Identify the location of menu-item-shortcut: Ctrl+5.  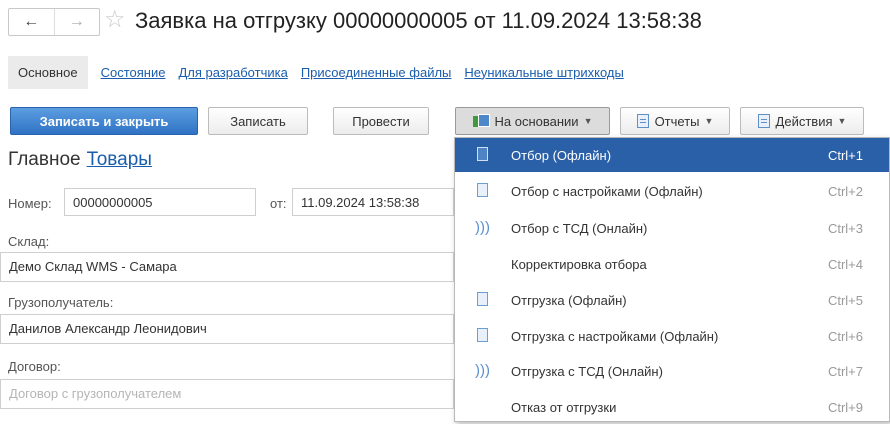
(845, 300).